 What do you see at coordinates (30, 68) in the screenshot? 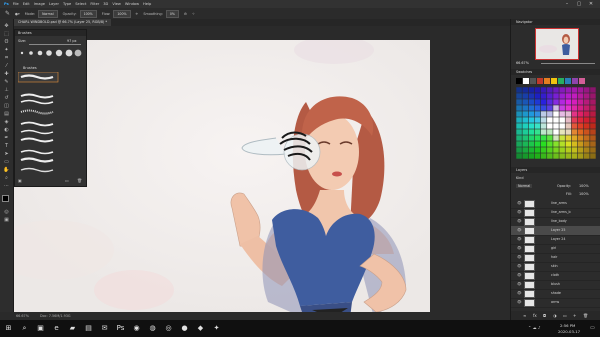
I see `brush-group-label: Brushes` at bounding box center [30, 68].